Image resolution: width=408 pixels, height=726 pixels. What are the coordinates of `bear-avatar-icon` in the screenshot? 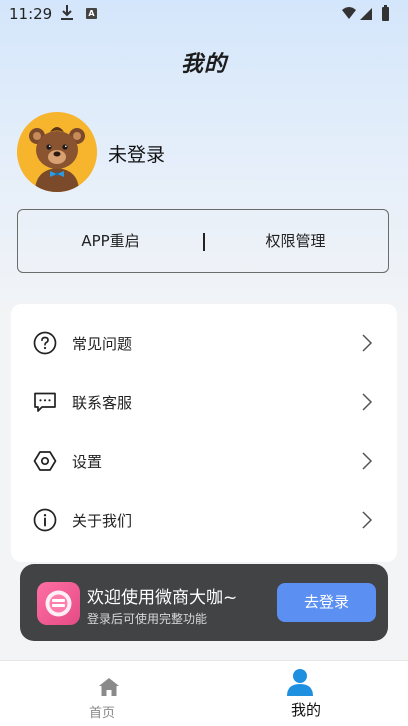 It's located at (57, 152).